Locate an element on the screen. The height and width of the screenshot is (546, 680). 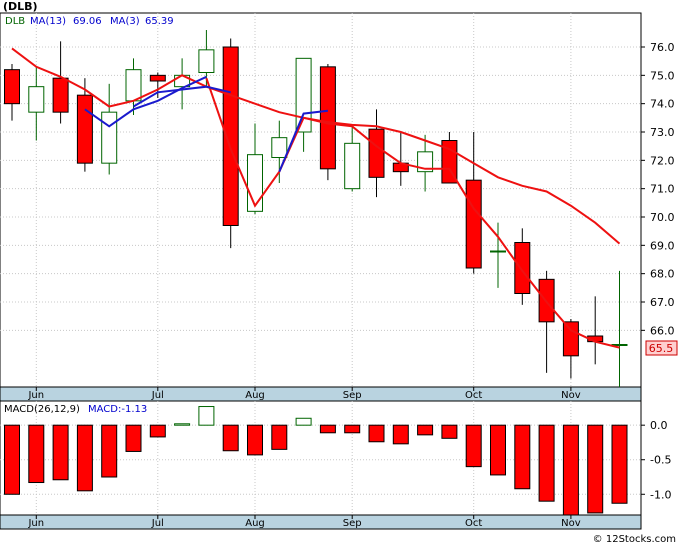
last-price-label: 65.5 is located at coordinates (661, 348).